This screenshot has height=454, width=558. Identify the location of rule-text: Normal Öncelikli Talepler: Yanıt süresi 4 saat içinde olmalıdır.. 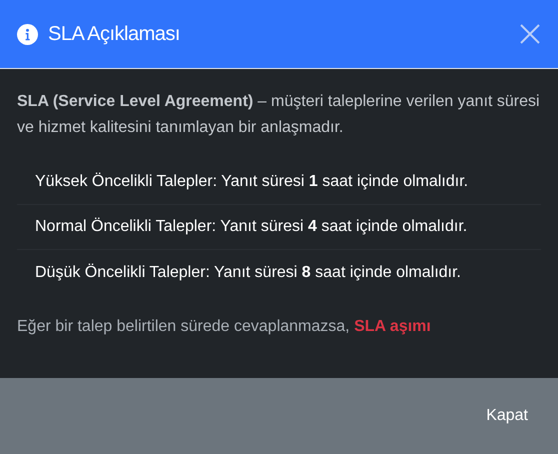
(251, 226).